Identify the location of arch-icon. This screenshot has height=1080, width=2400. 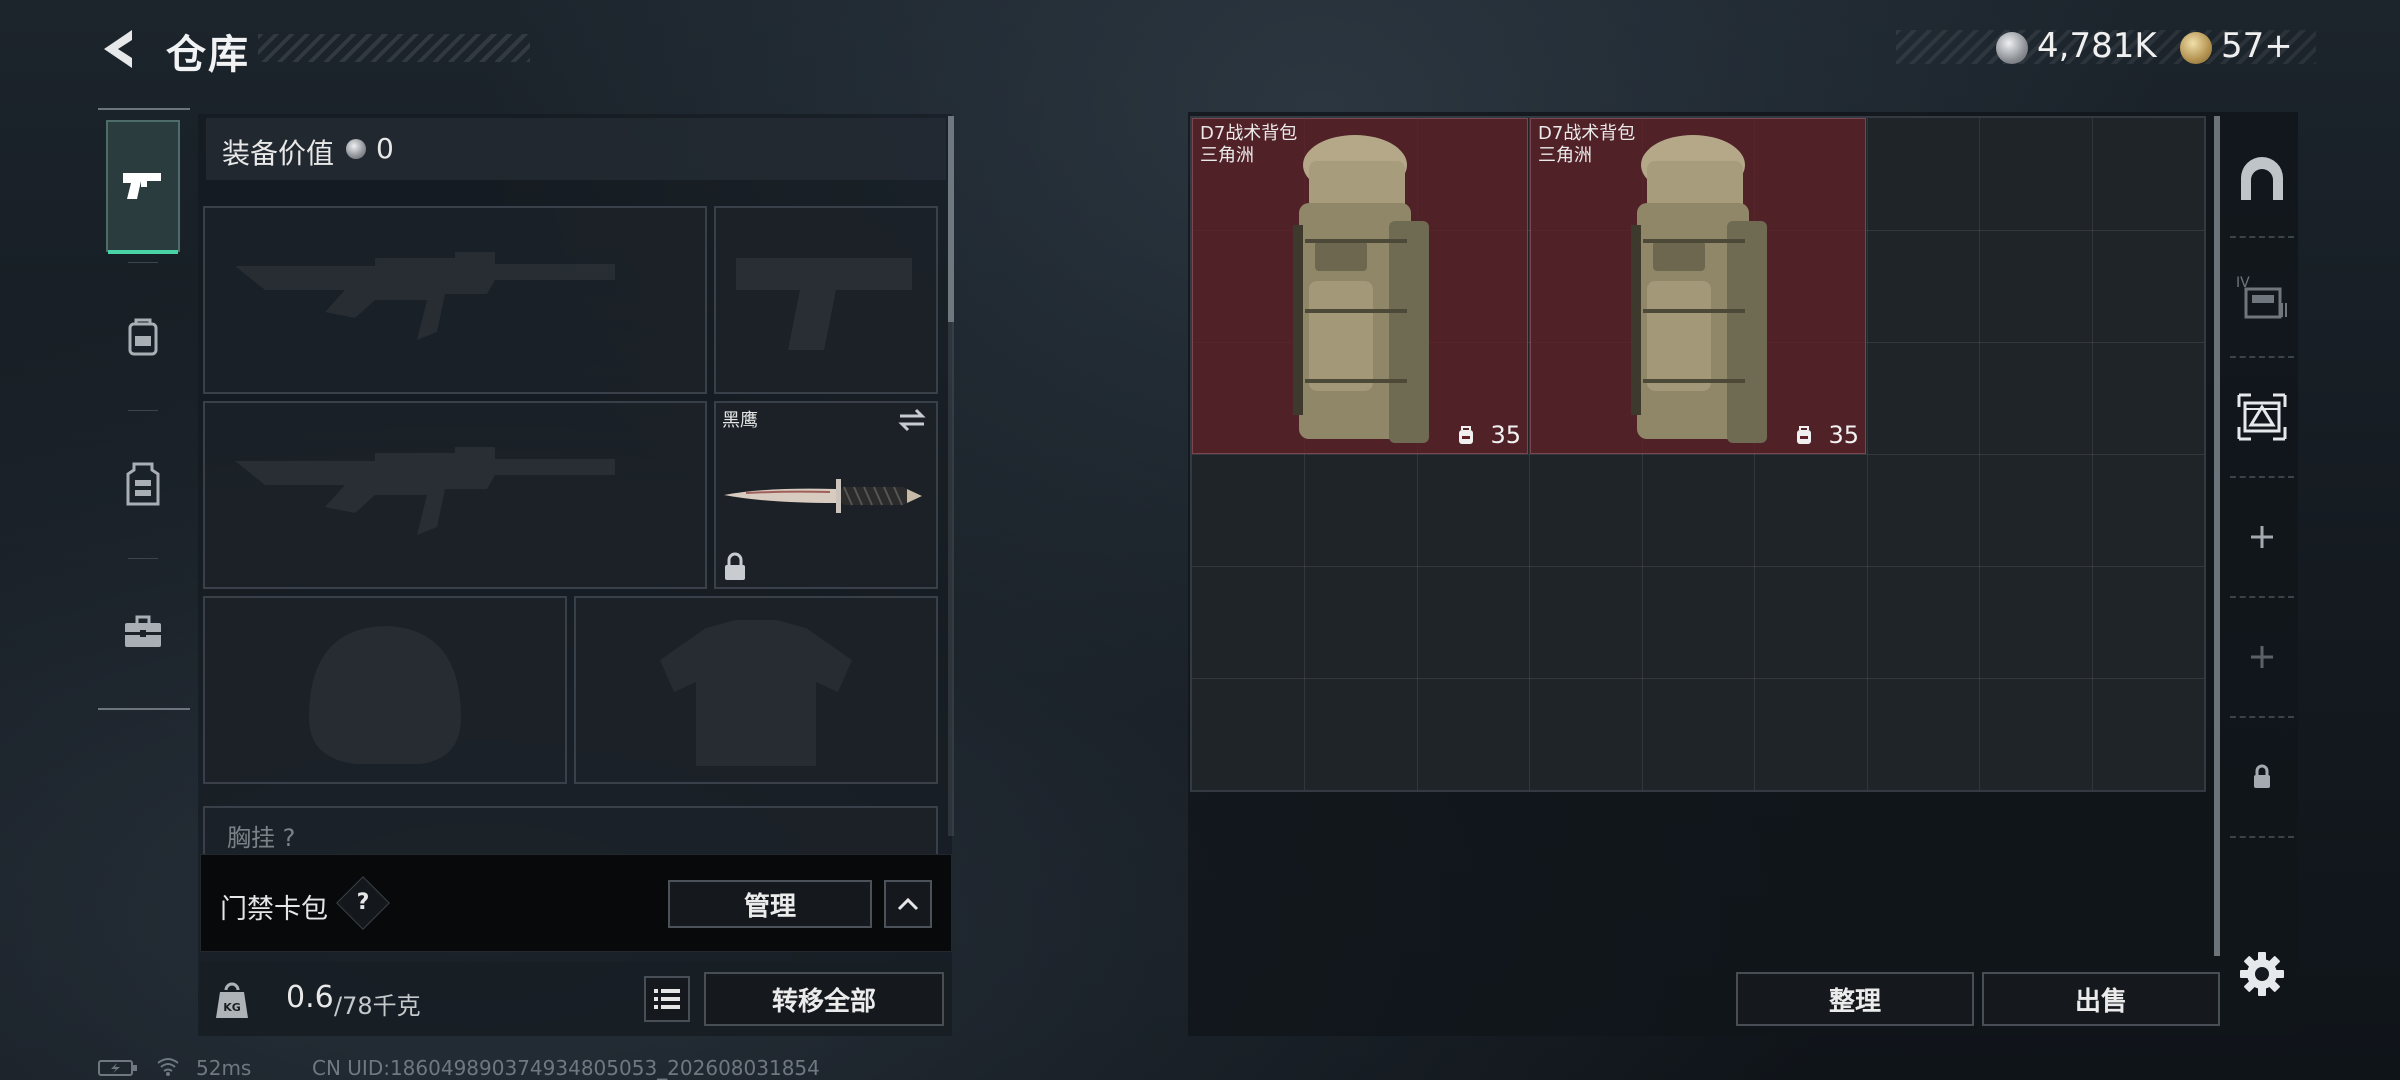
(2262, 178).